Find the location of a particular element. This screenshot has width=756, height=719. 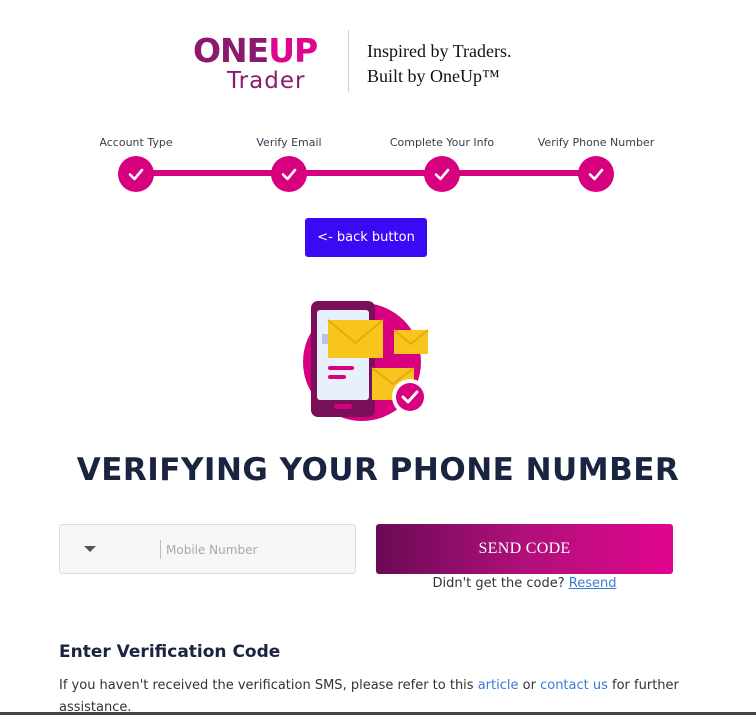

verification-section-title: Enter Verification Code is located at coordinates (170, 652).